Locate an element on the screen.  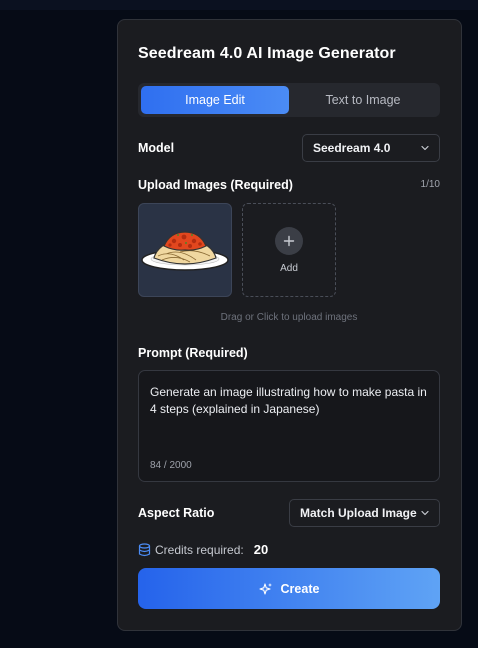
add-image-button: Add is located at coordinates (289, 250).